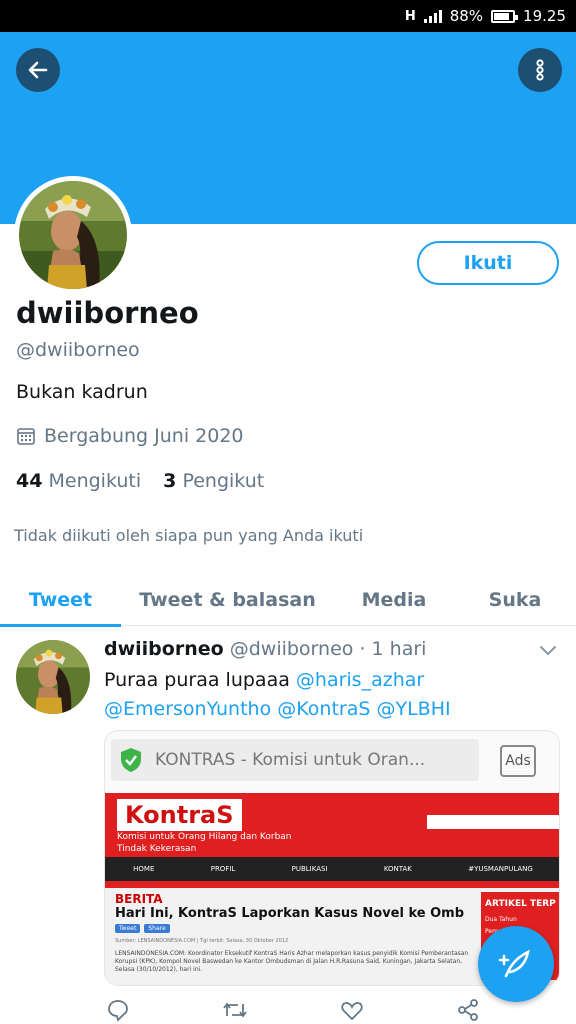 This screenshot has width=576, height=1024. What do you see at coordinates (505, 16) in the screenshot?
I see `battery-icon` at bounding box center [505, 16].